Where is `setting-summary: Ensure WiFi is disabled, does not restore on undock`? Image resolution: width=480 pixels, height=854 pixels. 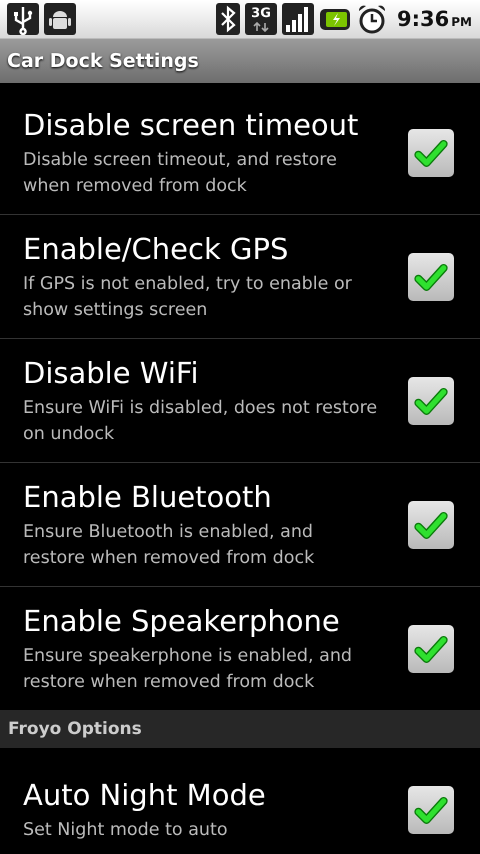
setting-summary: Ensure WiFi is disabled, does not restore on undock is located at coordinates (200, 421).